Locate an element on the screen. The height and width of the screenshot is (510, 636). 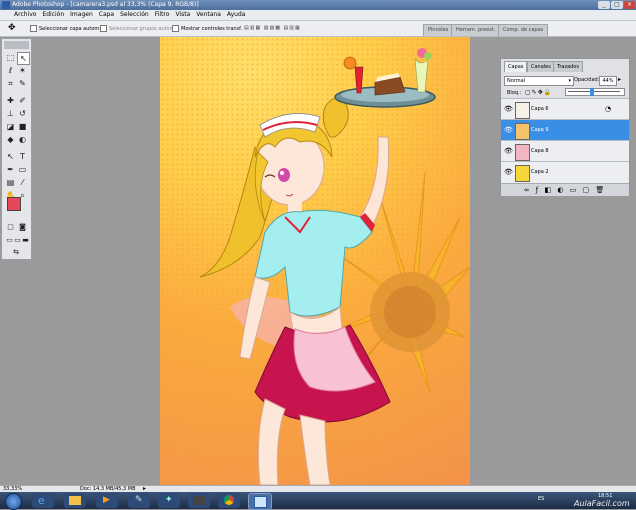
opacity-slider is located at coordinates (595, 92).